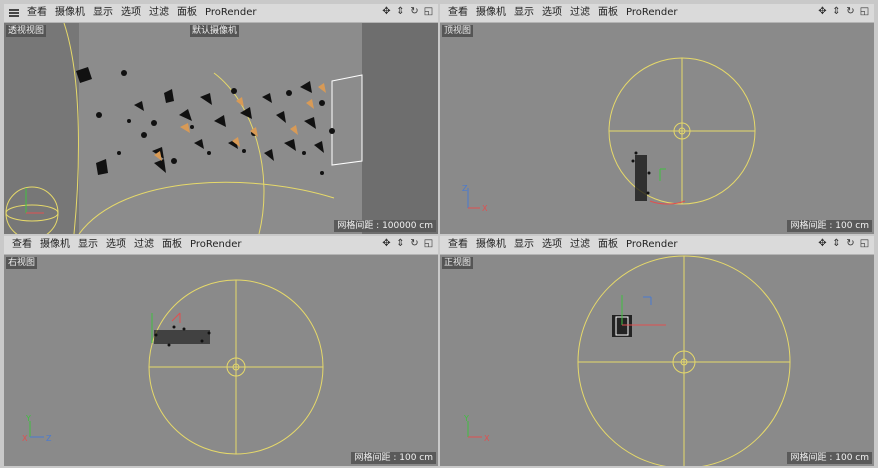 This screenshot has width=878, height=468. I want to click on hamburger-menu-icon, so click(14, 13).